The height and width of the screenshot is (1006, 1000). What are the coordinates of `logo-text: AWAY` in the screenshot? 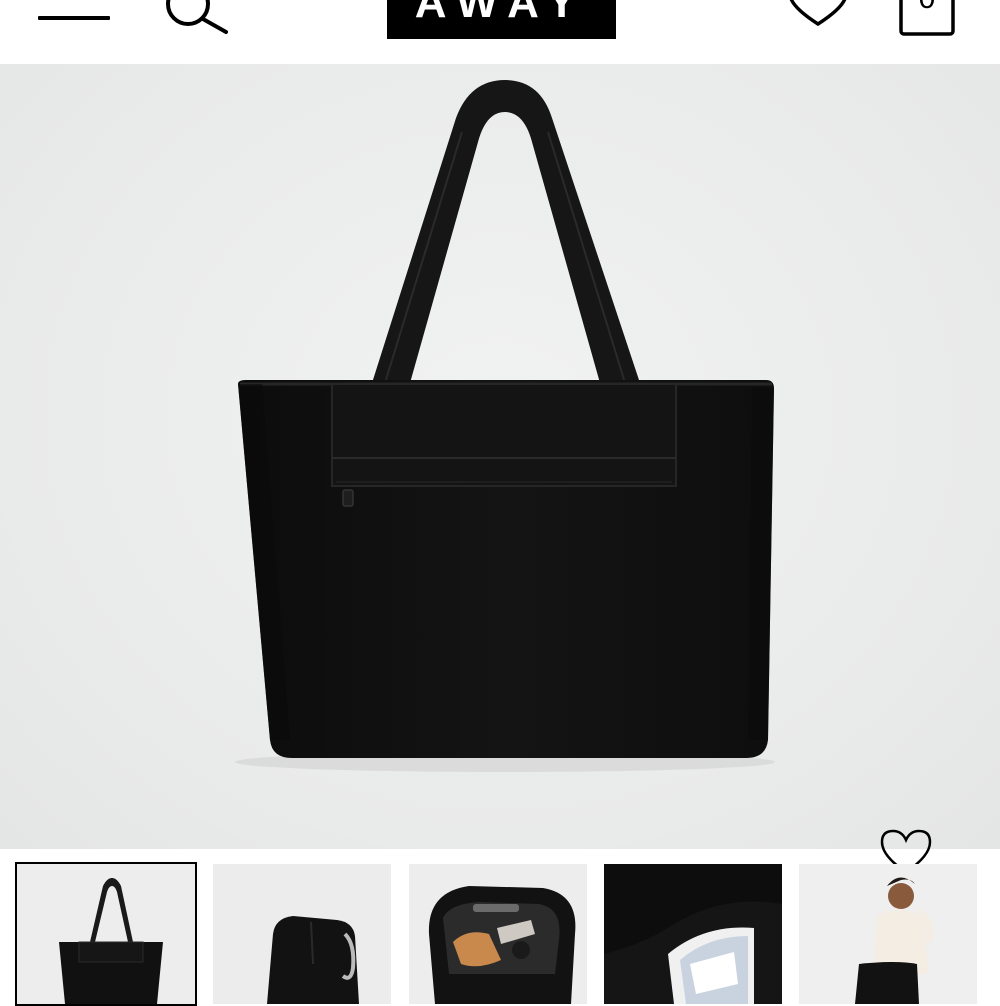 It's located at (501, 13).